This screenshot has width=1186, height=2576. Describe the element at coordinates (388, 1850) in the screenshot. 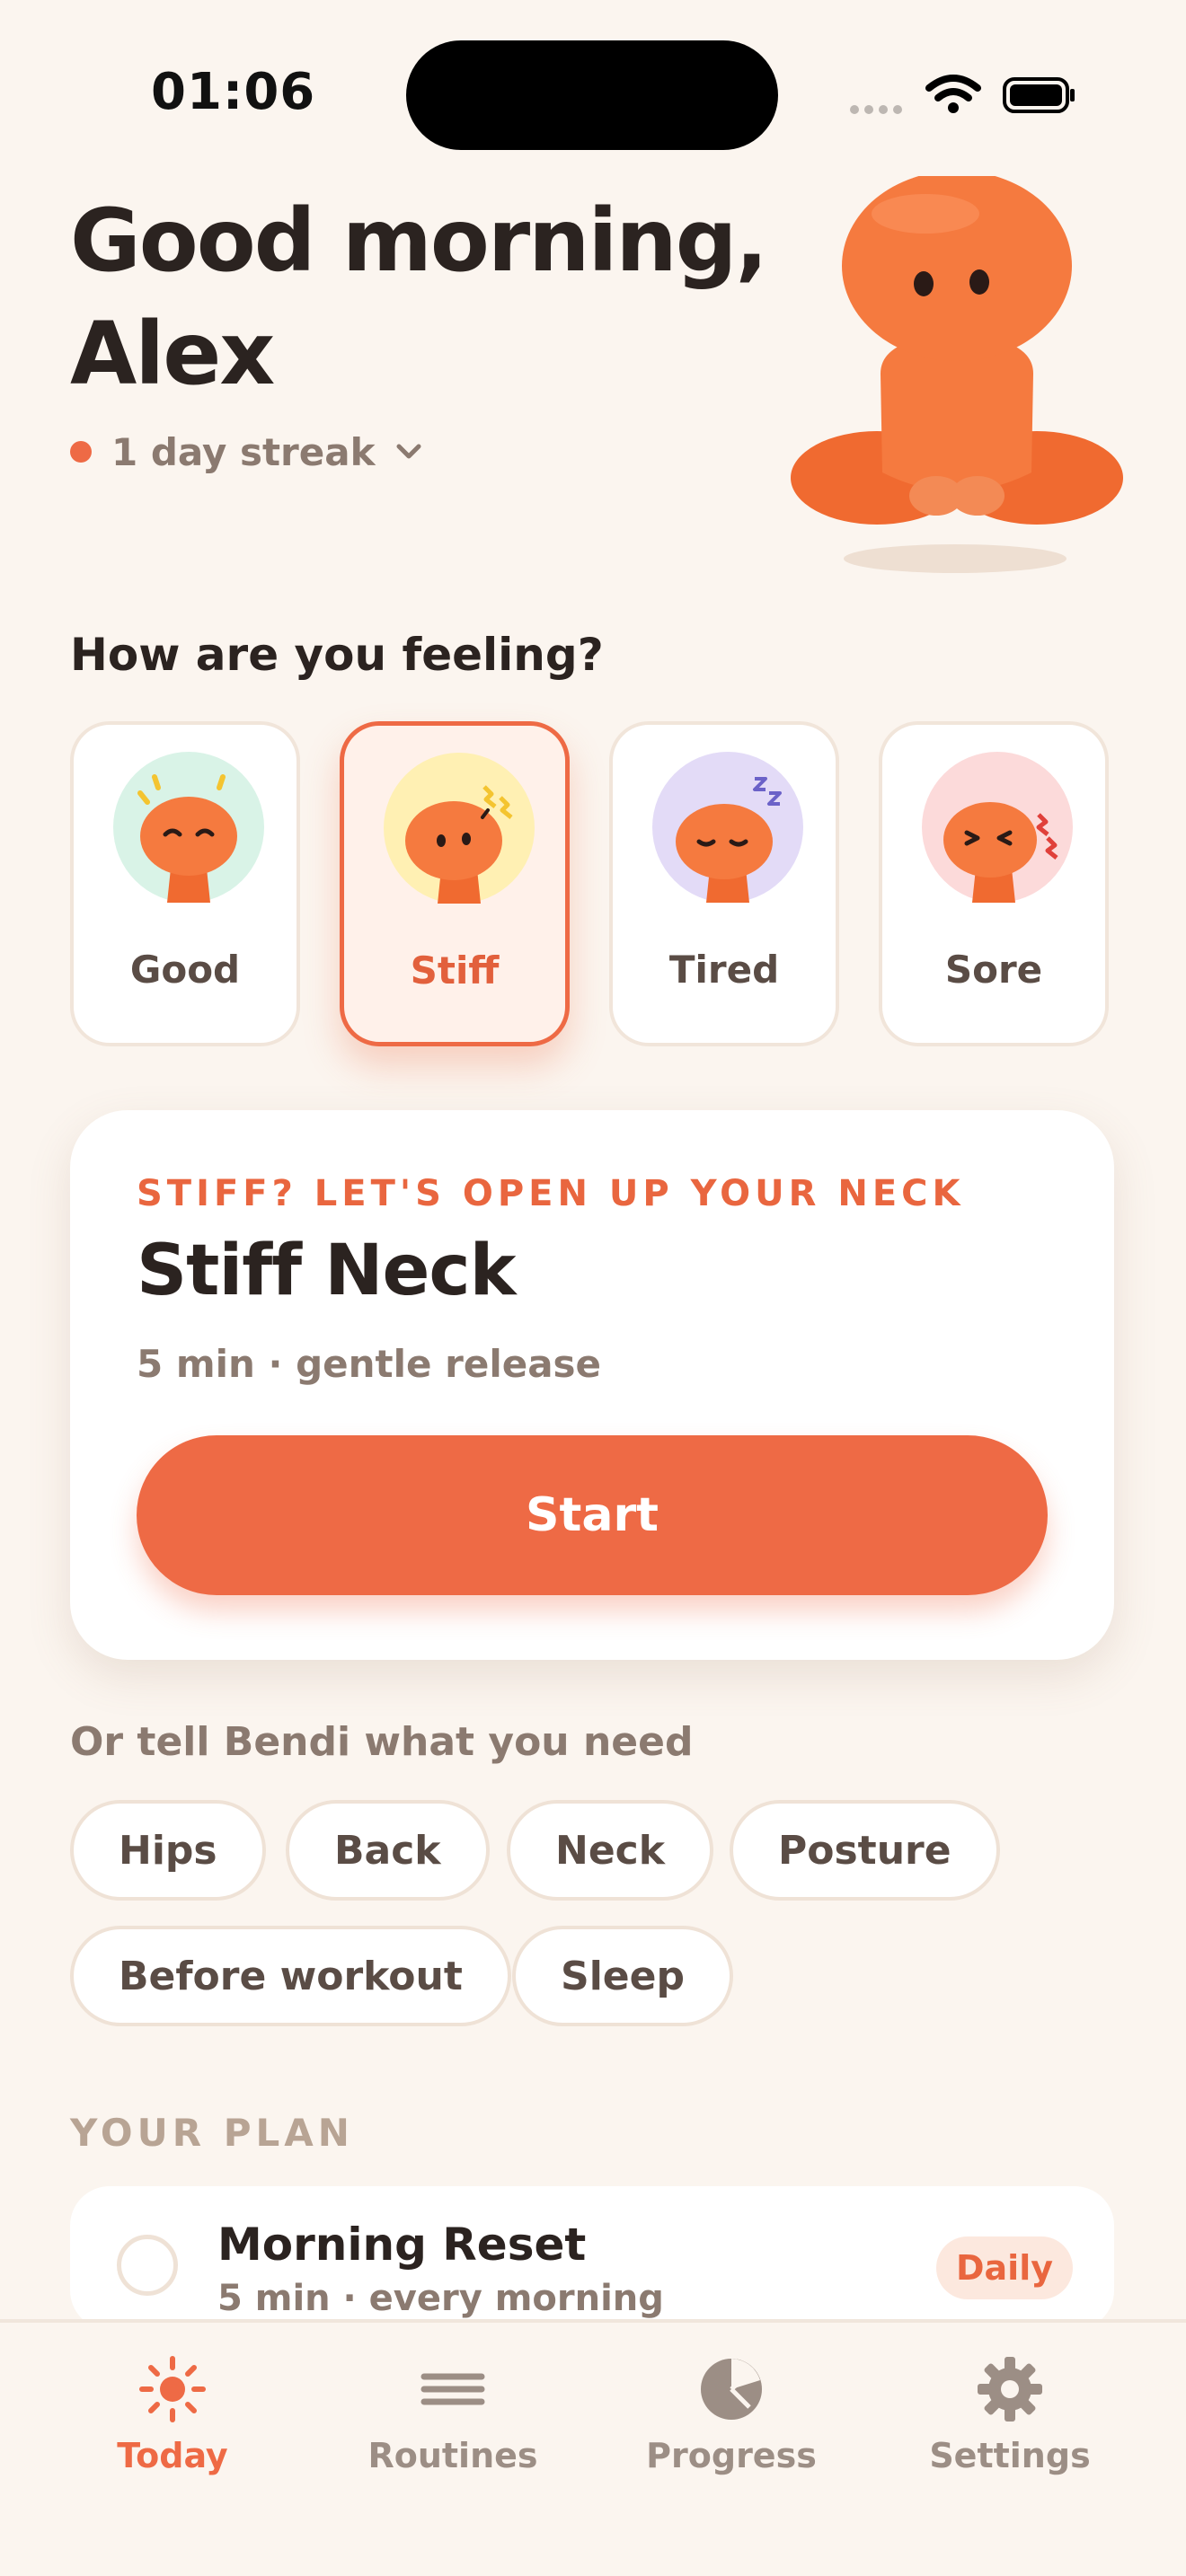

I see `chip-back: Back` at that location.